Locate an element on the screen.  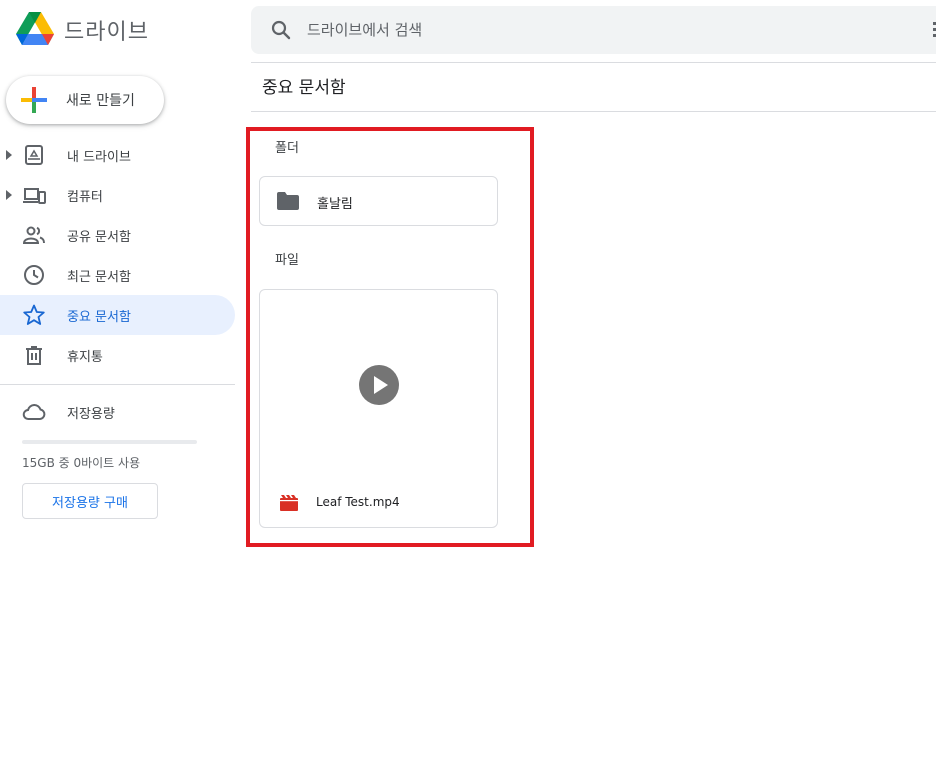
search-icon is located at coordinates (281, 30).